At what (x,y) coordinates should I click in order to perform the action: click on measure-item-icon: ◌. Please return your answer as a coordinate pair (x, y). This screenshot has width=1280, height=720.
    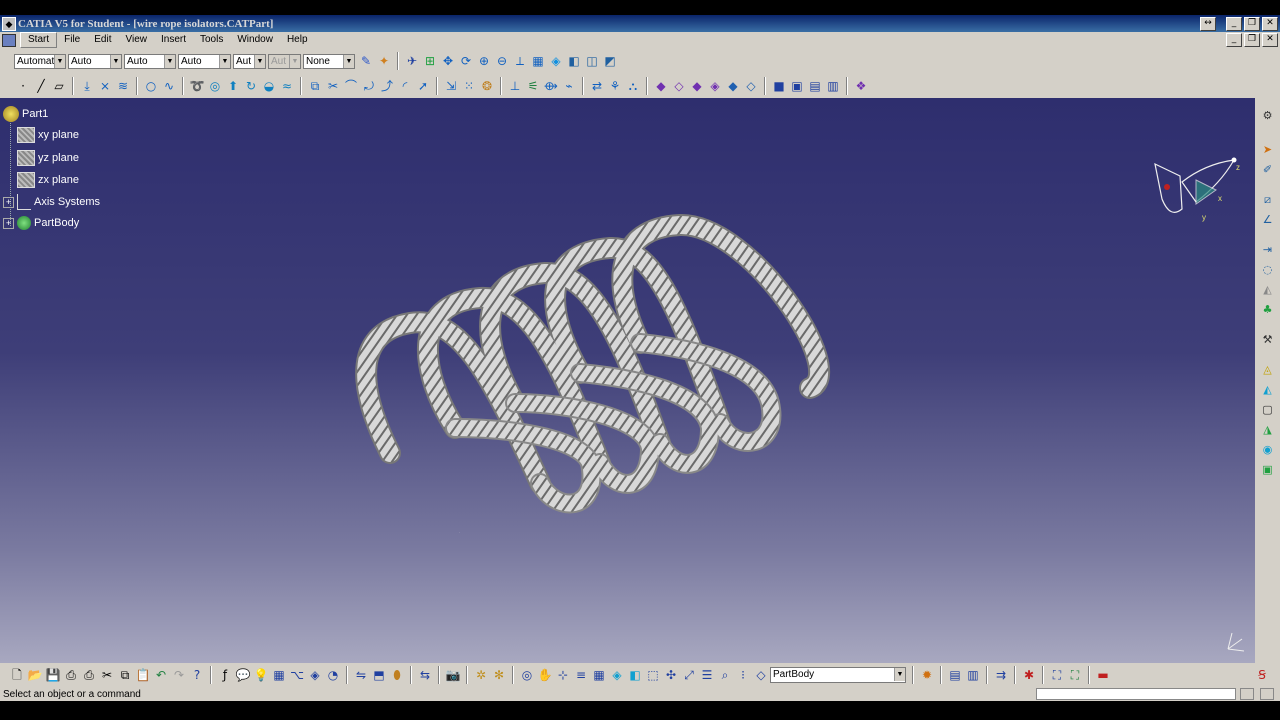
    Looking at the image, I should click on (1268, 270).